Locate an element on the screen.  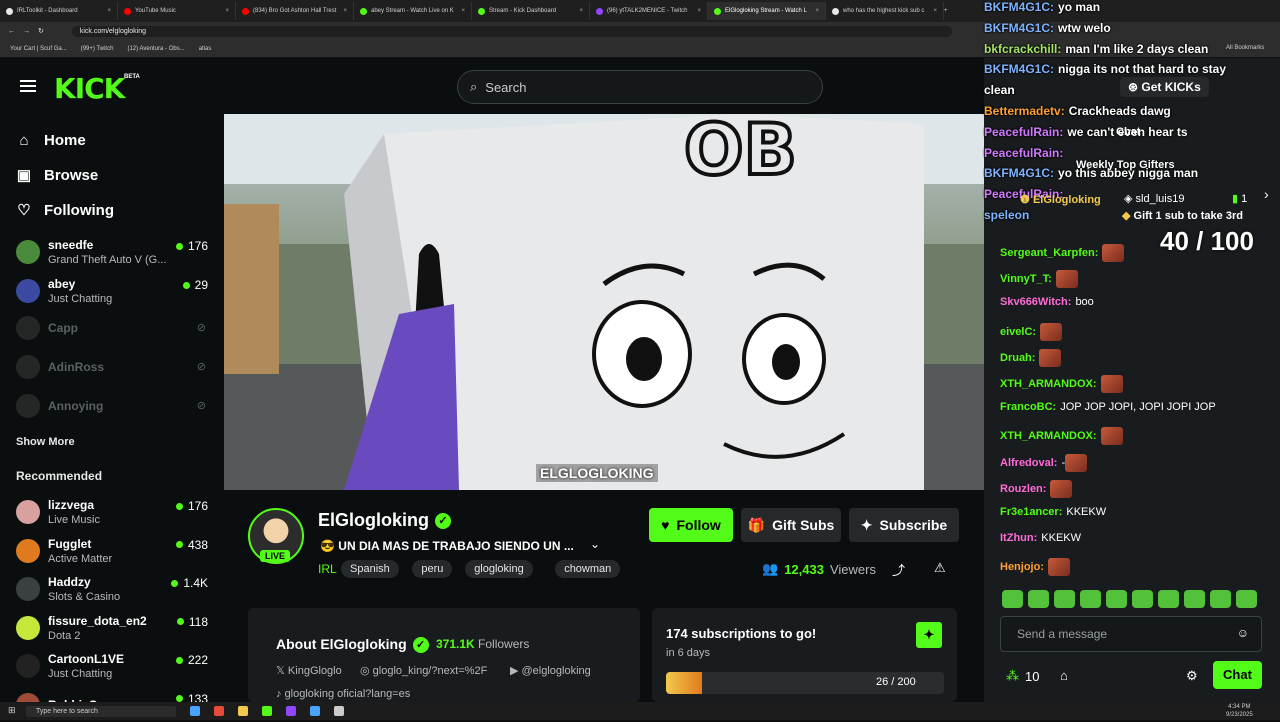
browser-tab: Stream - Kick Dashboard × is located at coordinates (531, 11).